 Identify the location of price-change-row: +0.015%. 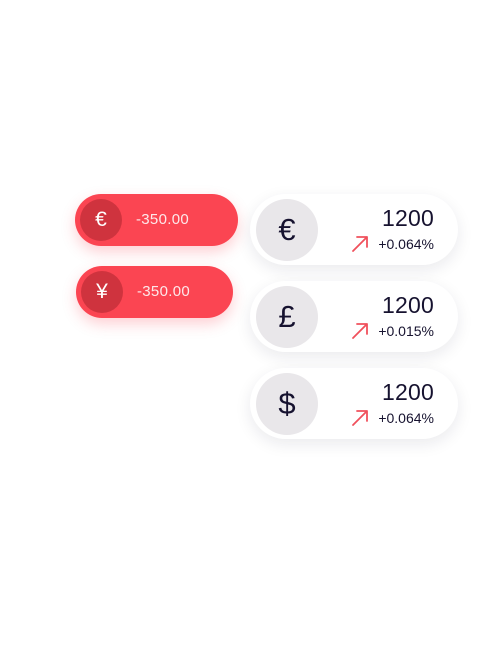
(392, 331).